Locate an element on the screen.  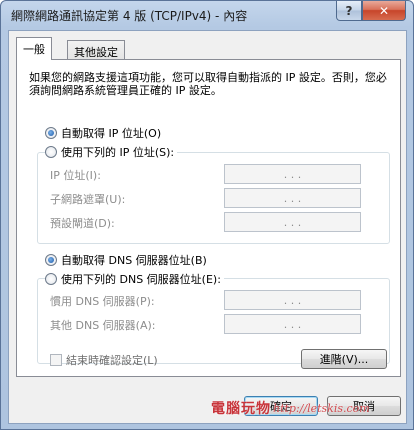
auto-ip-radio: 自動取得 IP 位址(O) is located at coordinates (103, 133).